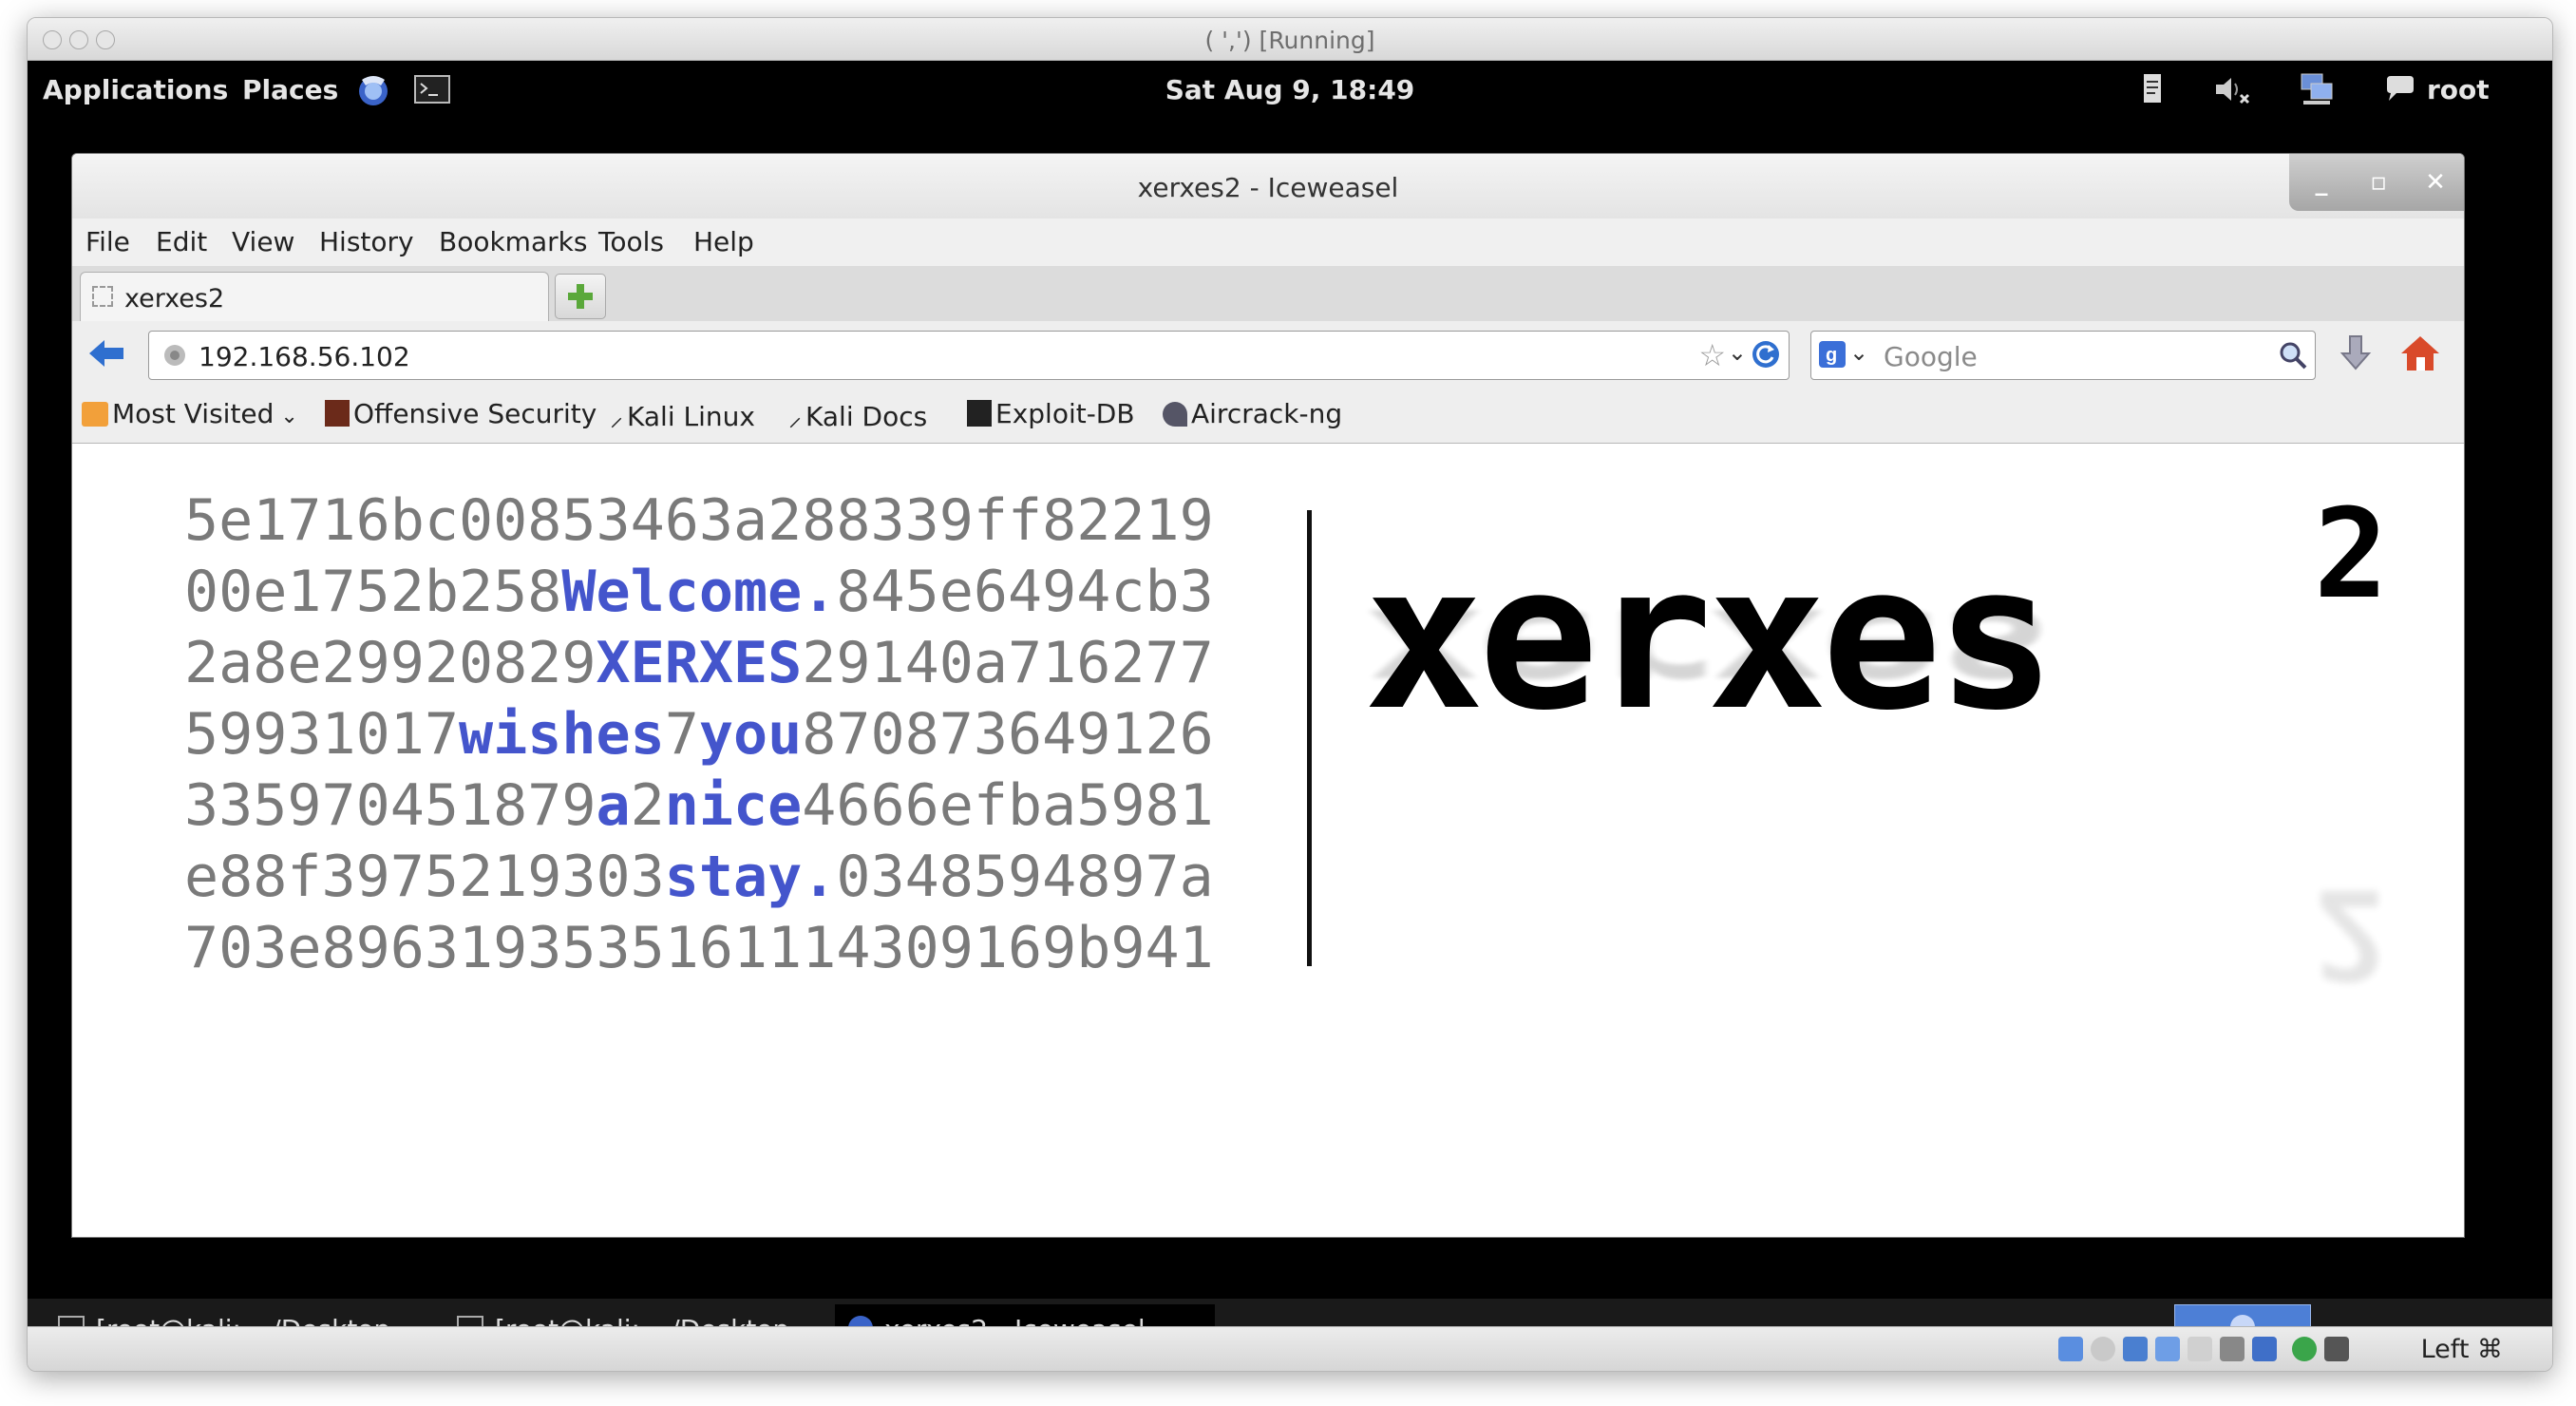  Describe the element at coordinates (475, 413) in the screenshot. I see `bookmark-label: Offensive Security` at that location.